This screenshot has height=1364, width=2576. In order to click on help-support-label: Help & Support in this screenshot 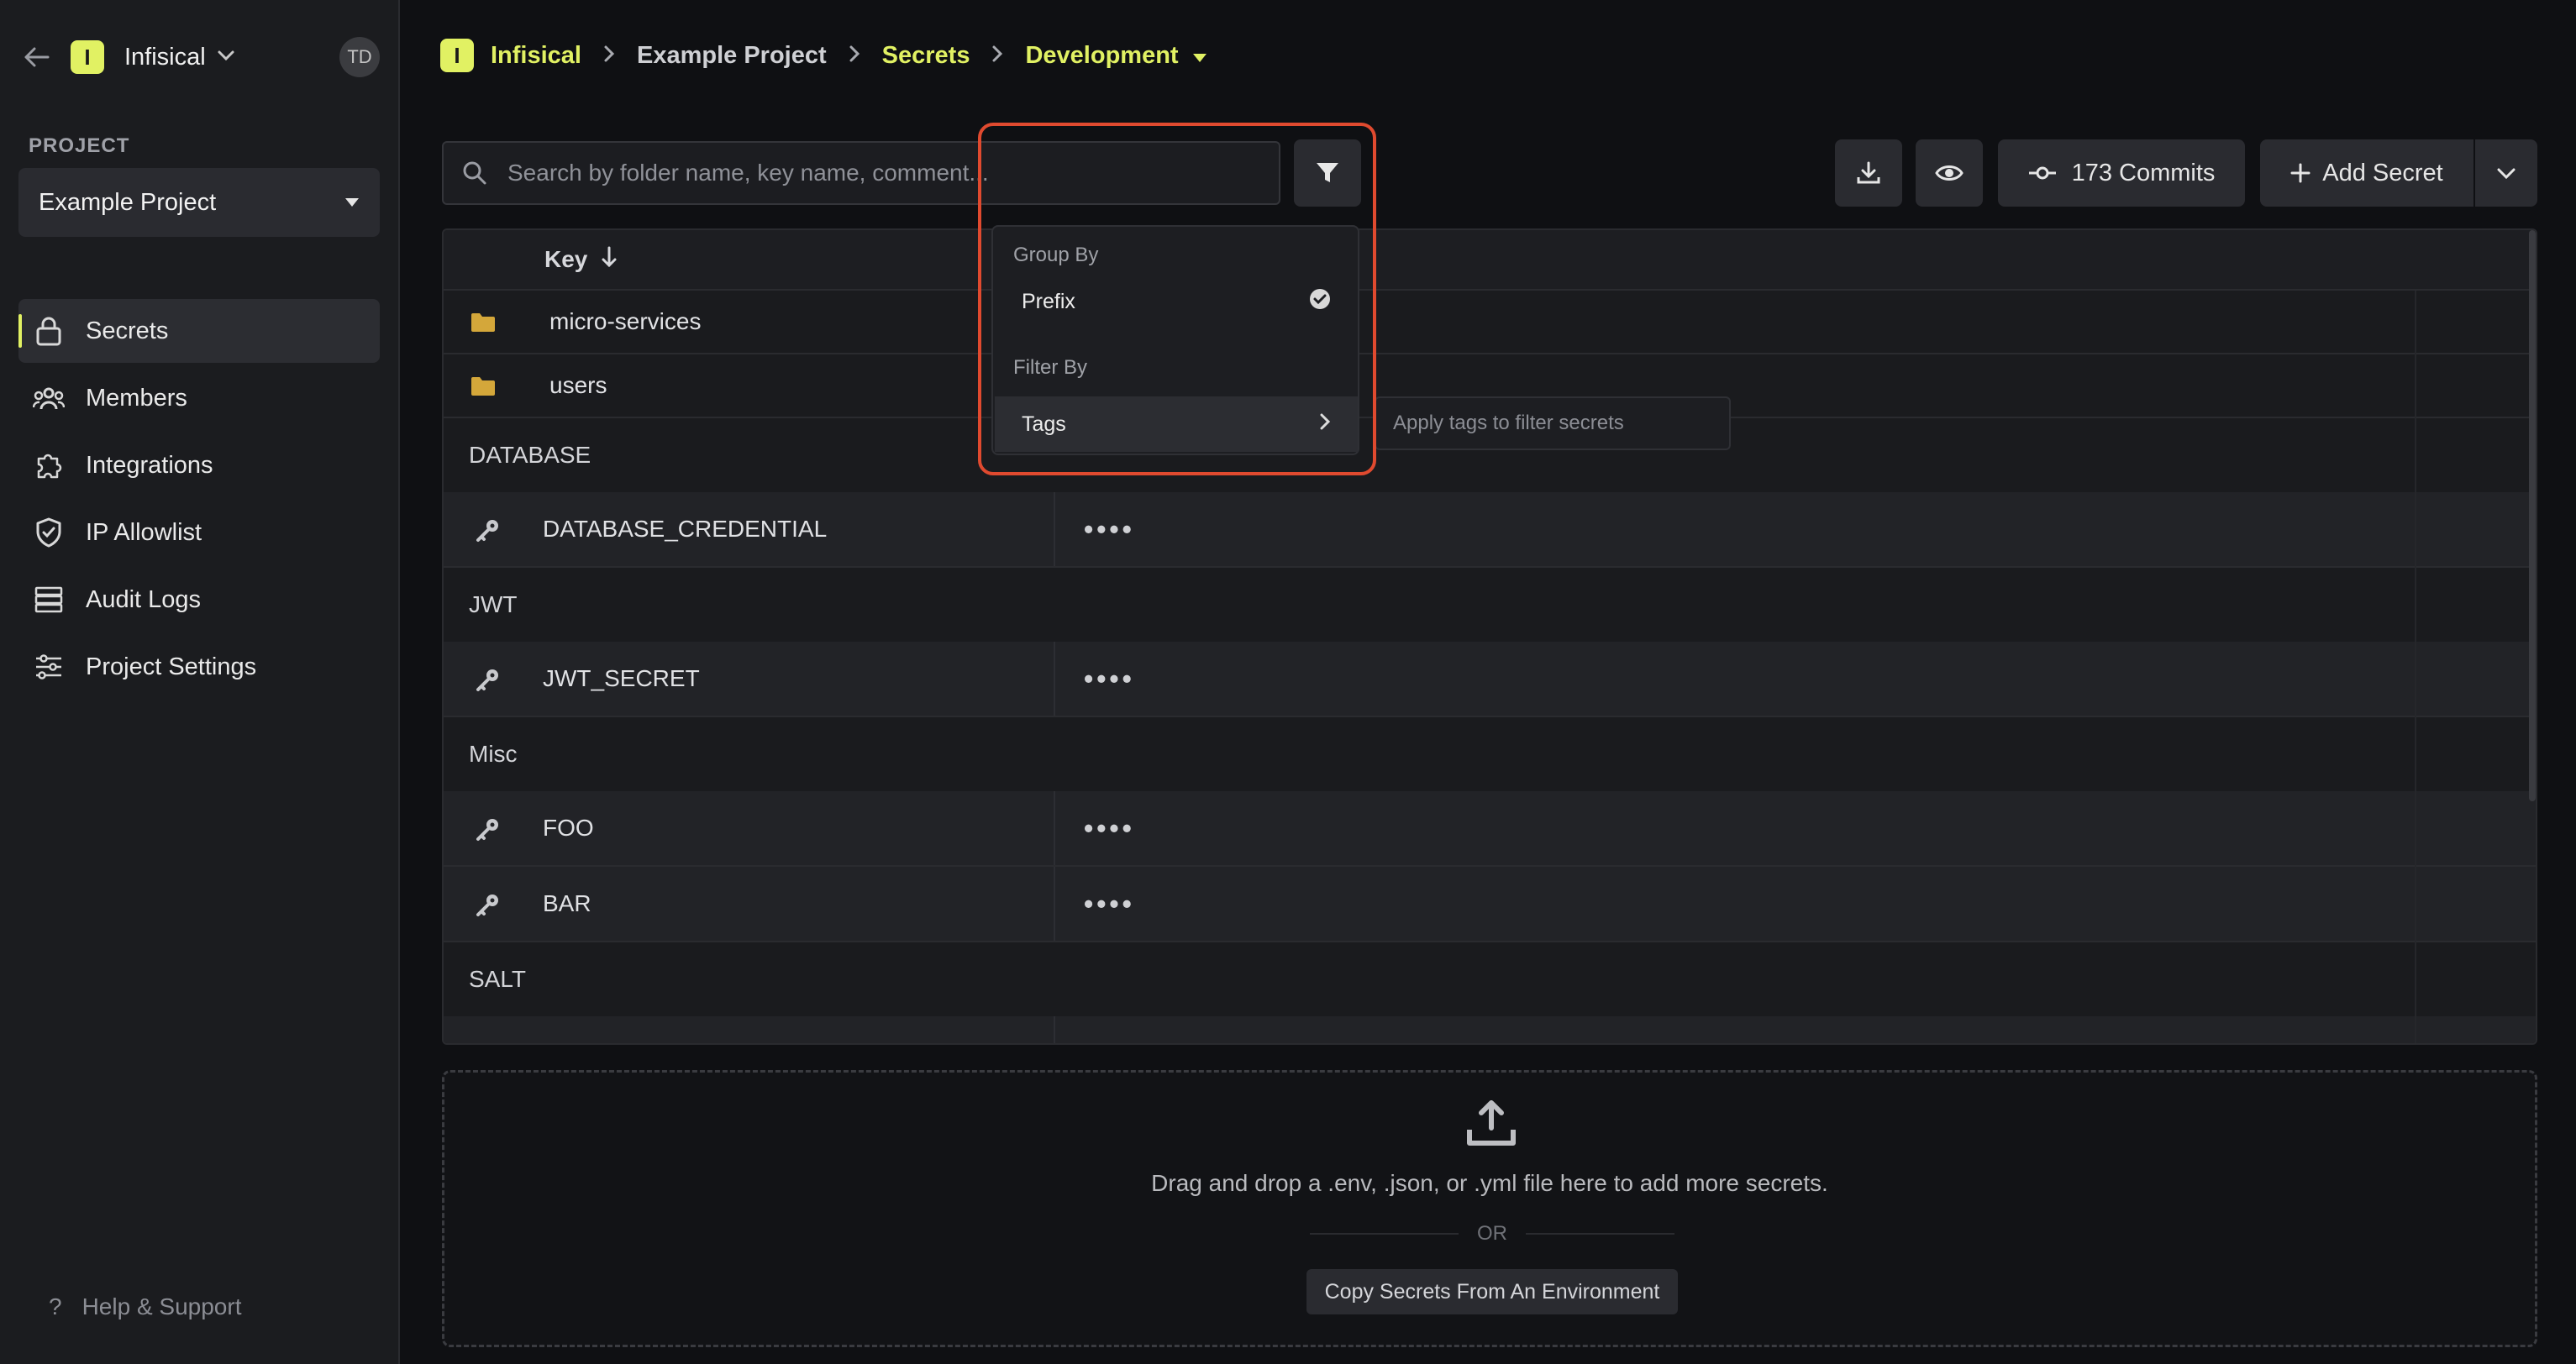, I will do `click(161, 1306)`.